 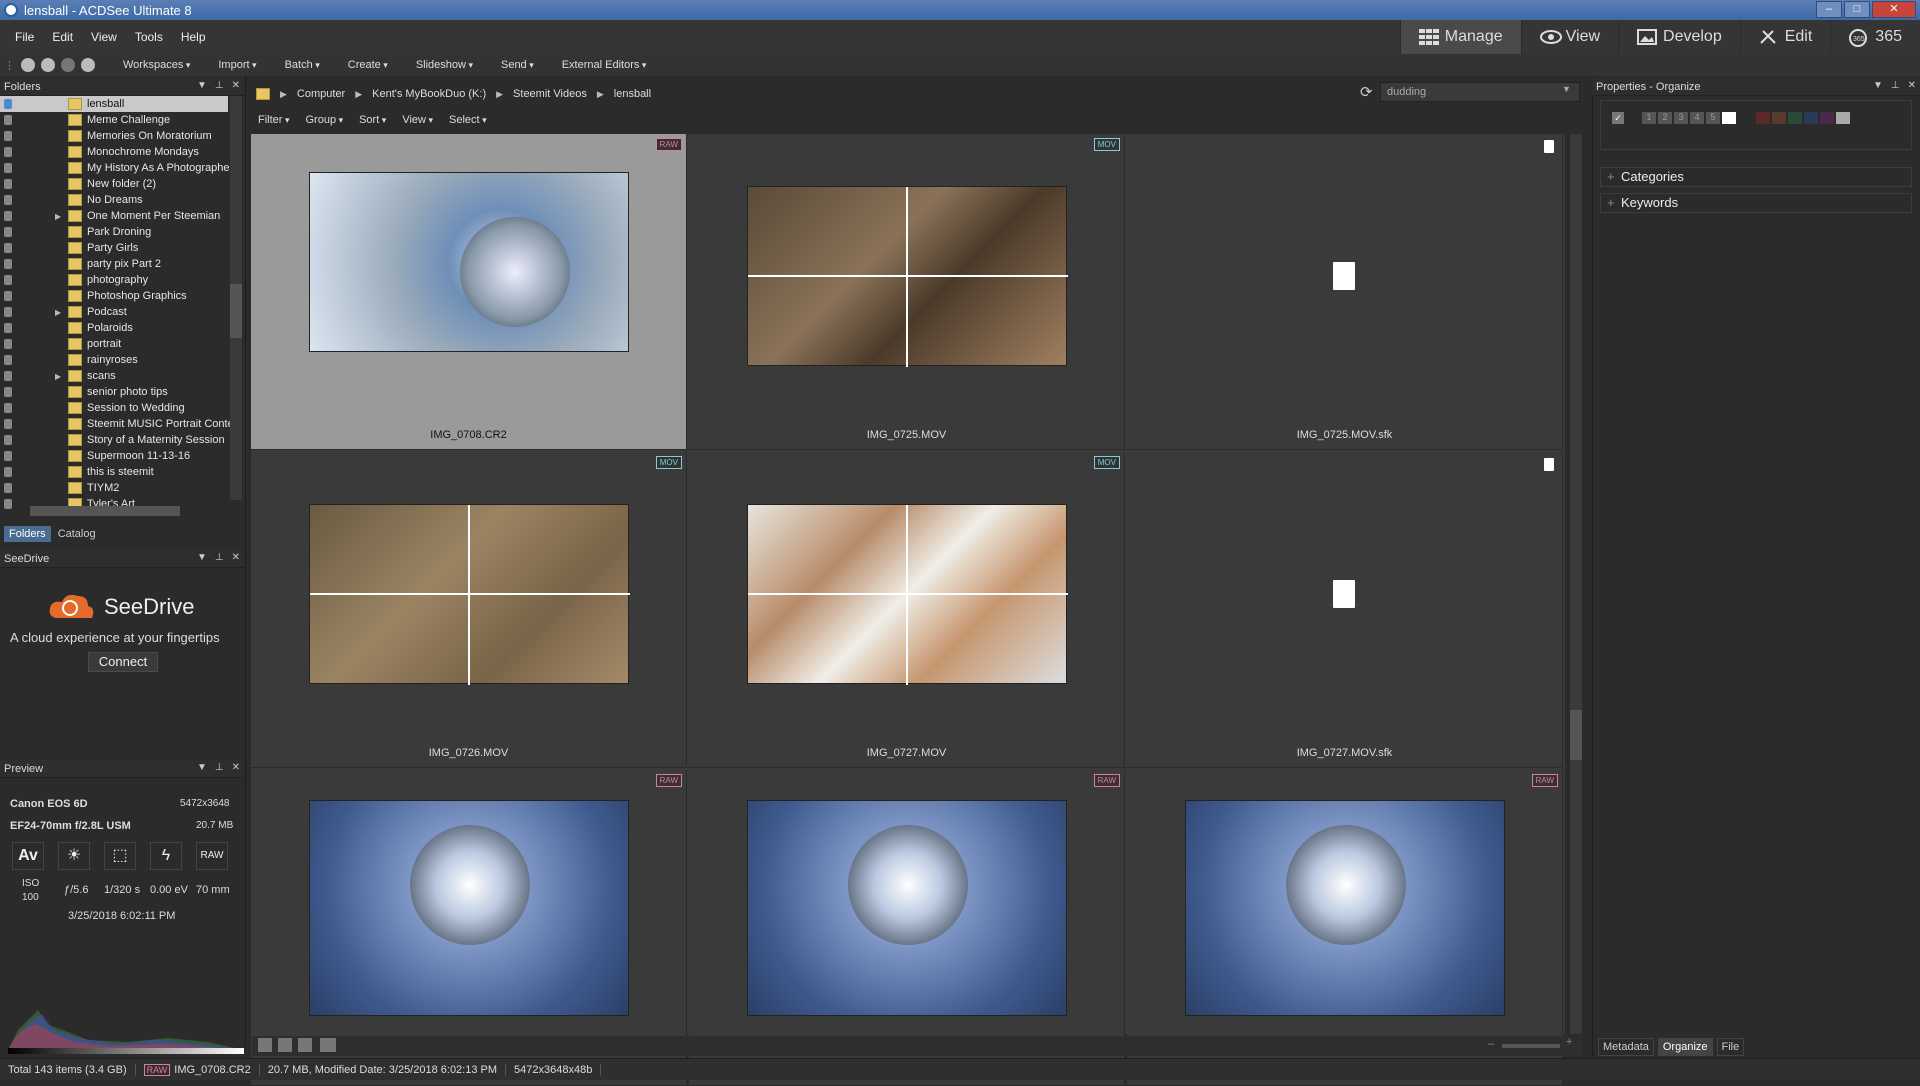 What do you see at coordinates (114, 344) in the screenshot?
I see `folder-item: portrait` at bounding box center [114, 344].